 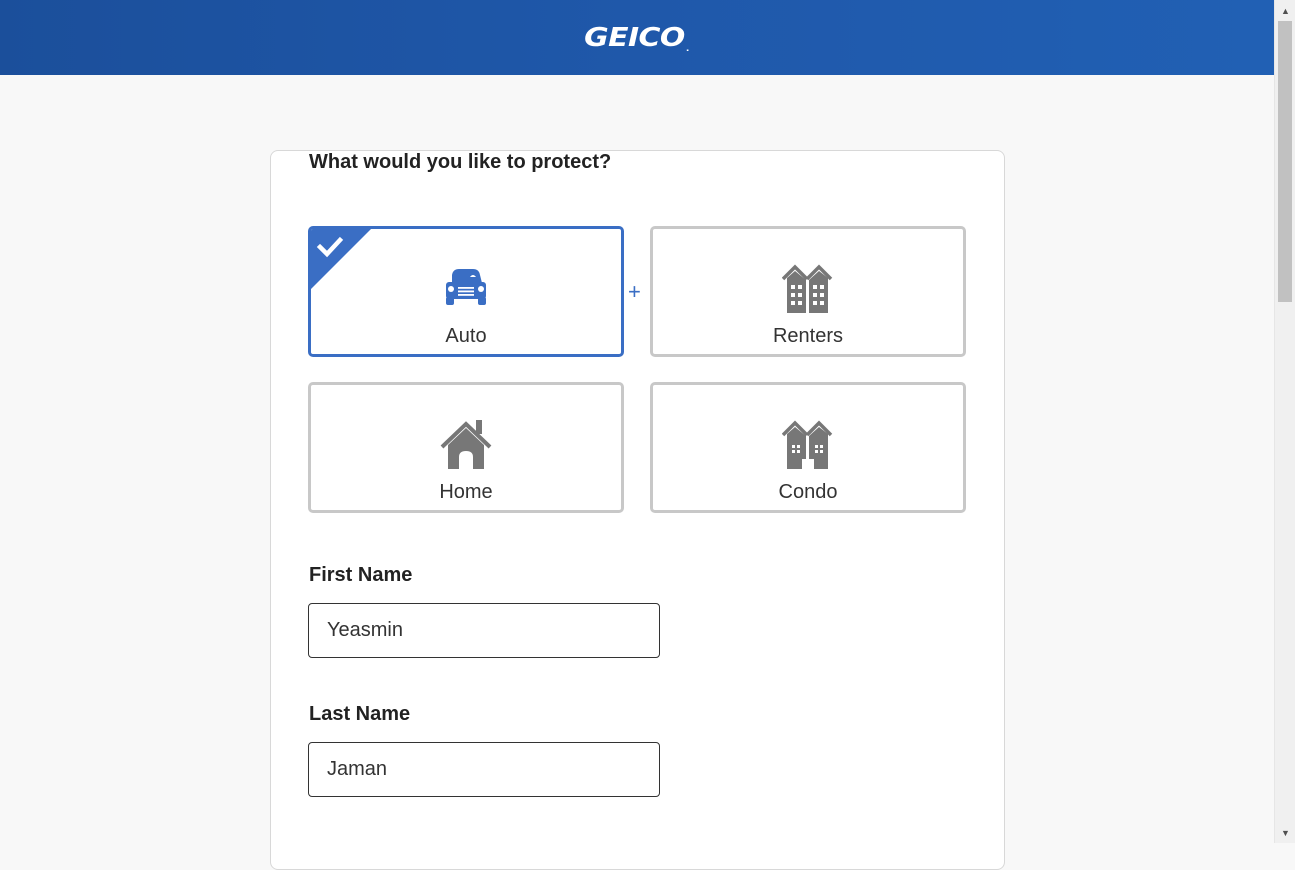 I want to click on logo-registered-mark: ., so click(x=688, y=48).